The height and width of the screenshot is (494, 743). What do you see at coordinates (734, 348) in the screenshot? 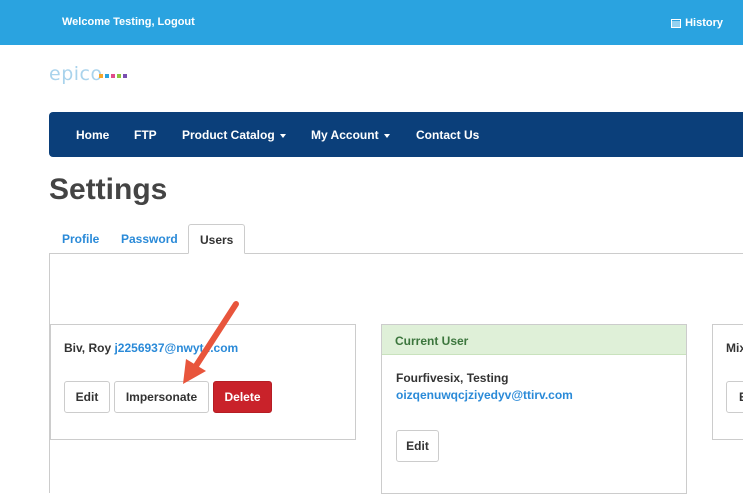
I see `user-name: Mix` at bounding box center [734, 348].